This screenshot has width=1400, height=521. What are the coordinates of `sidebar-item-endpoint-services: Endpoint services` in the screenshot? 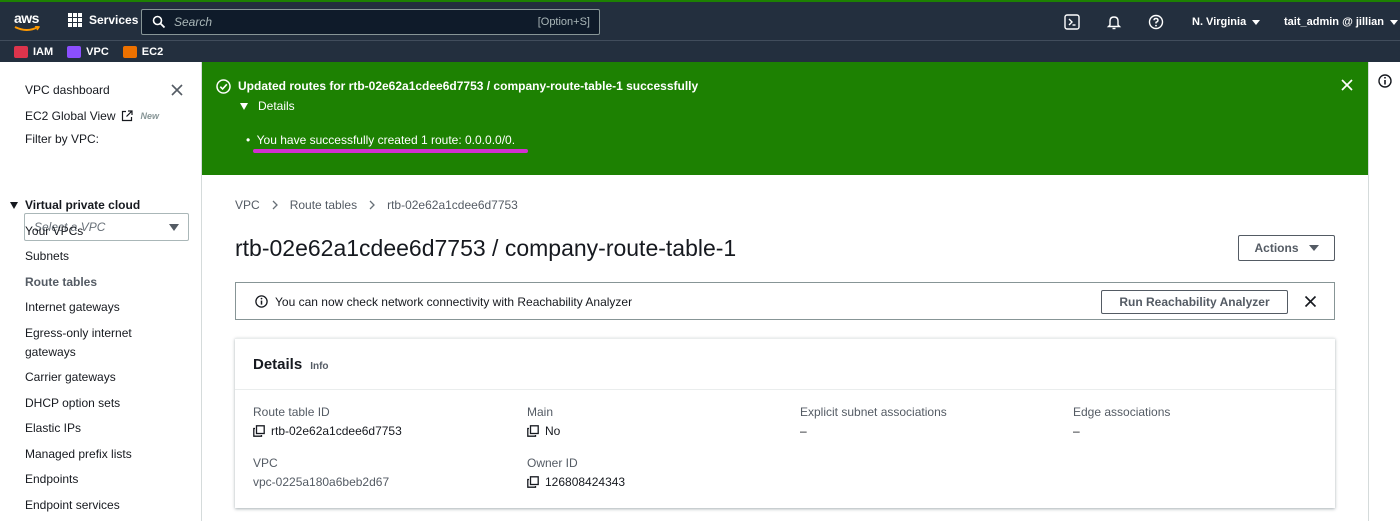 It's located at (72, 505).